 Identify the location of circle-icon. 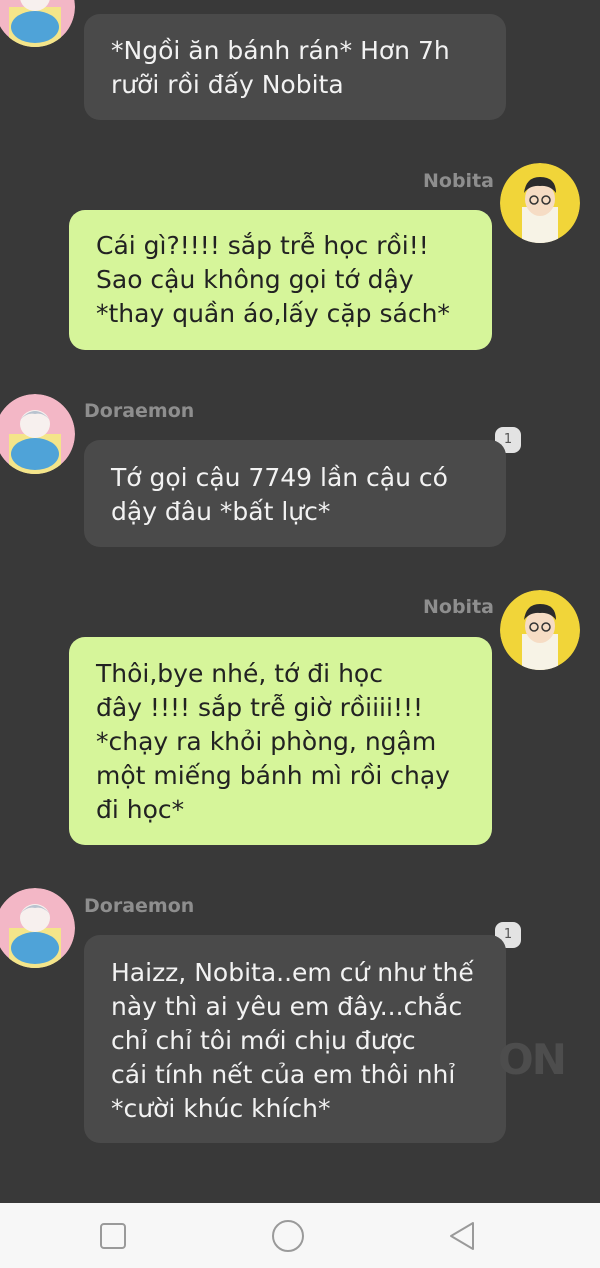
(288, 1235).